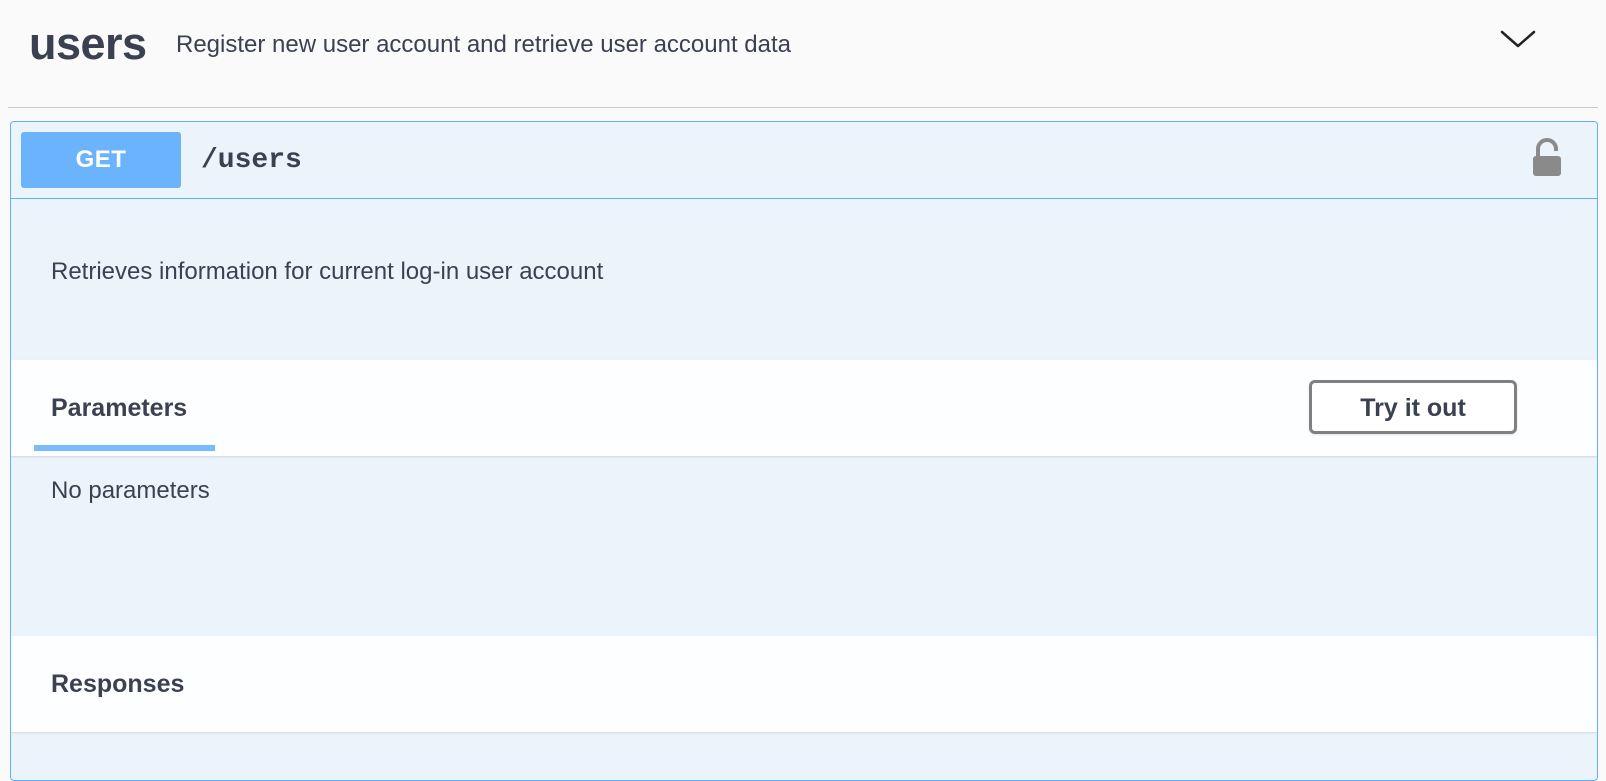  Describe the element at coordinates (88, 43) in the screenshot. I see `tag-name: users` at that location.